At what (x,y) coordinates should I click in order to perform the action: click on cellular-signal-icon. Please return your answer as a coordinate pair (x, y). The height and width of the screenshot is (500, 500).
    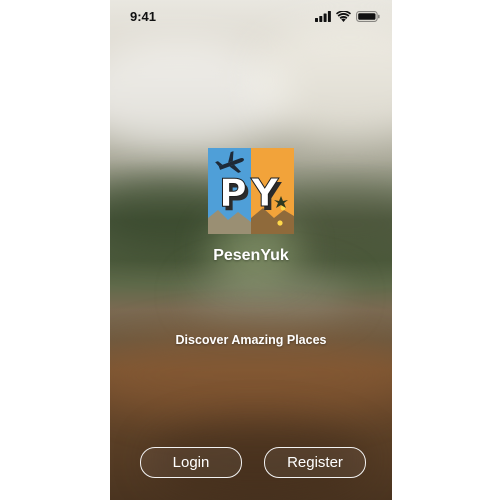
    Looking at the image, I should click on (323, 16).